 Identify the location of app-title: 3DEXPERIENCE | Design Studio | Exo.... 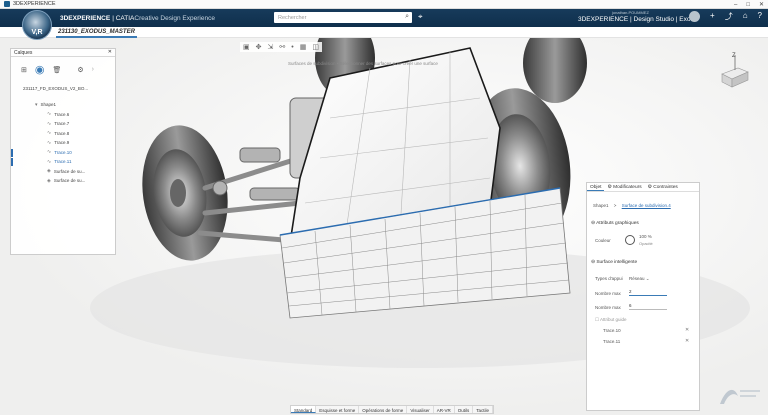
(637, 19).